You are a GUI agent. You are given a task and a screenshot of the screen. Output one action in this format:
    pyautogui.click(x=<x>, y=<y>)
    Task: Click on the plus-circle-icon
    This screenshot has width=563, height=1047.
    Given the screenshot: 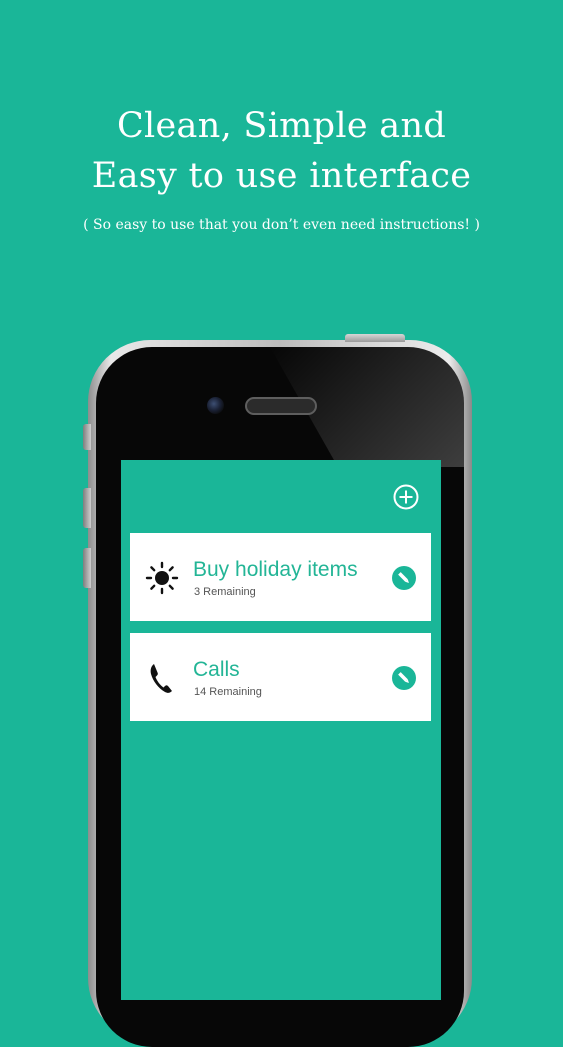 What is the action you would take?
    pyautogui.click(x=406, y=497)
    